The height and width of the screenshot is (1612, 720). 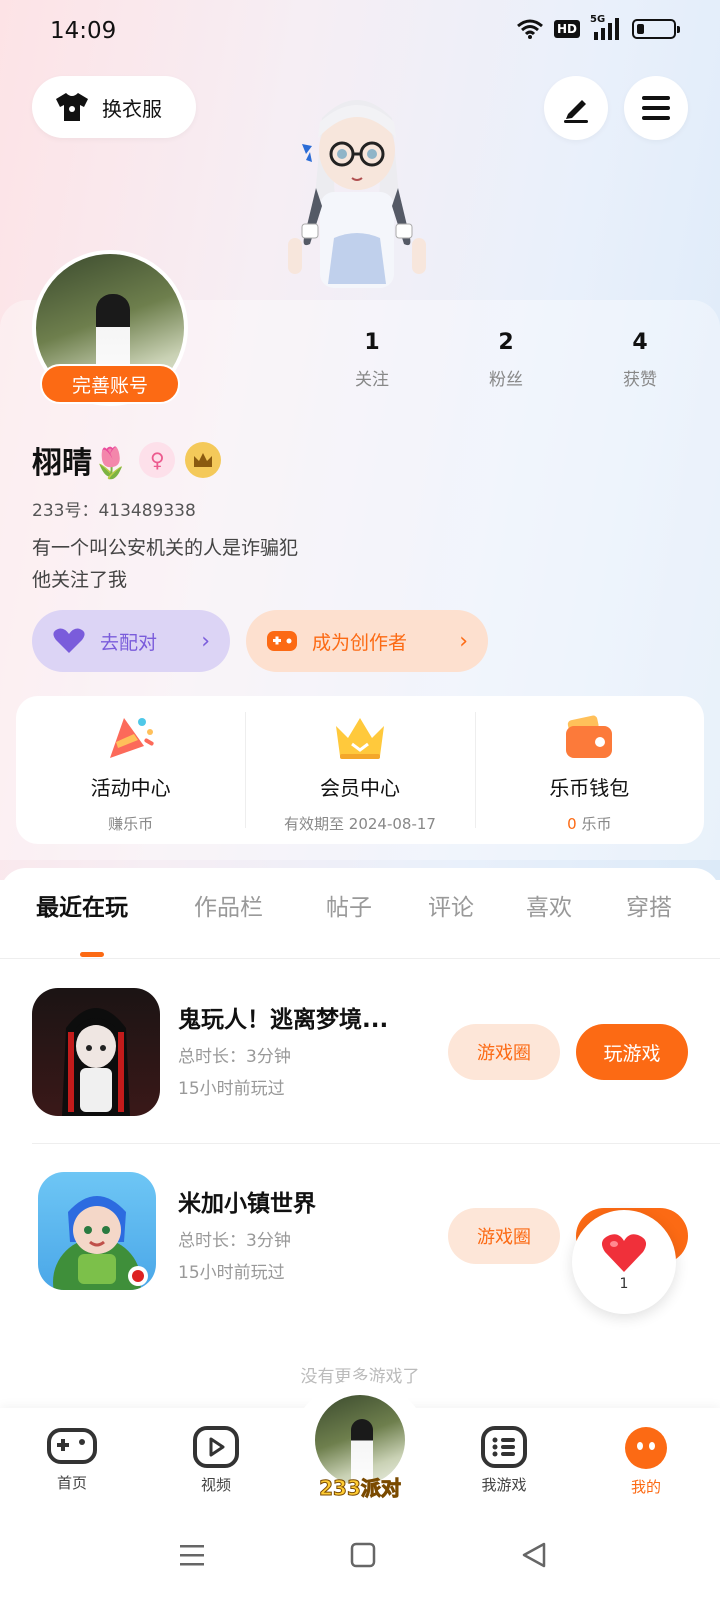 What do you see at coordinates (376, 1143) in the screenshot?
I see `row-divider` at bounding box center [376, 1143].